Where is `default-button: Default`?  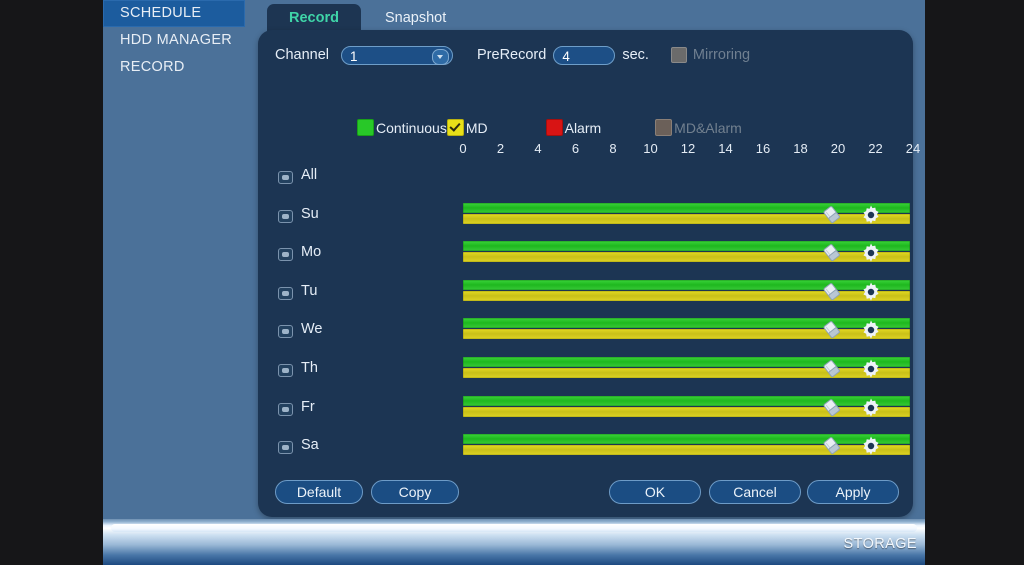
default-button: Default is located at coordinates (319, 492).